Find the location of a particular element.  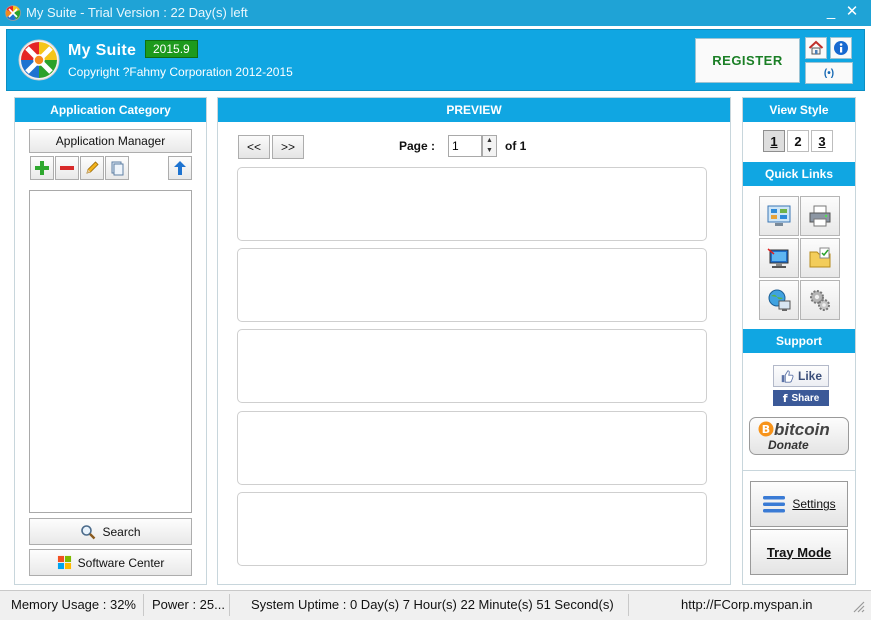

copy-category-button is located at coordinates (117, 168).